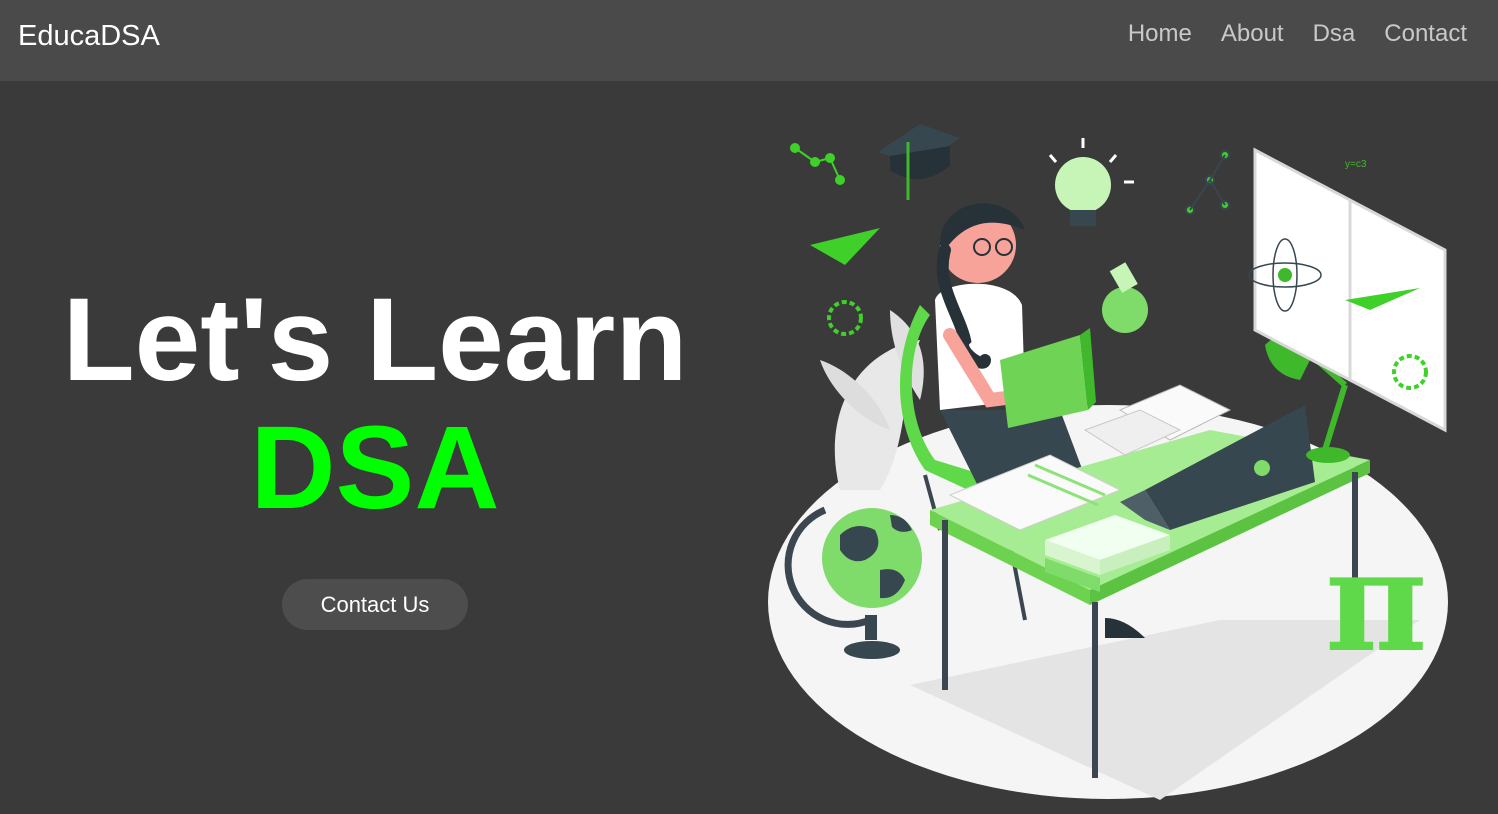  What do you see at coordinates (1091, 182) in the screenshot?
I see `light-bulb-icon` at bounding box center [1091, 182].